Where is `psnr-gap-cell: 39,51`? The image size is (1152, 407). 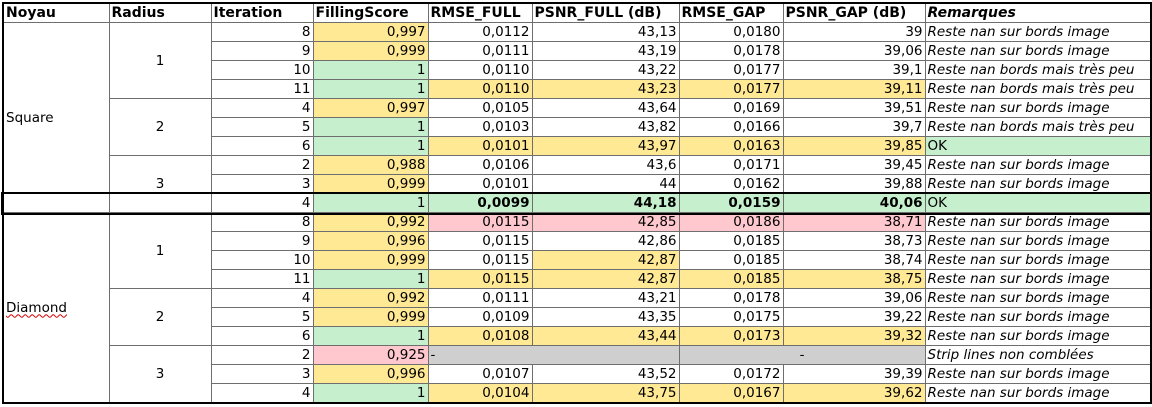
psnr-gap-cell: 39,51 is located at coordinates (854, 108).